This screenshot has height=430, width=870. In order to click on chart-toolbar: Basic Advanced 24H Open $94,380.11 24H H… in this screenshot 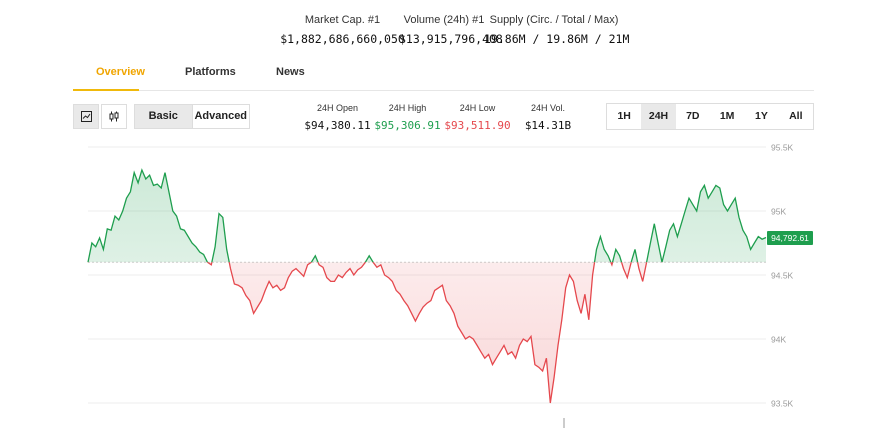, I will do `click(443, 117)`.